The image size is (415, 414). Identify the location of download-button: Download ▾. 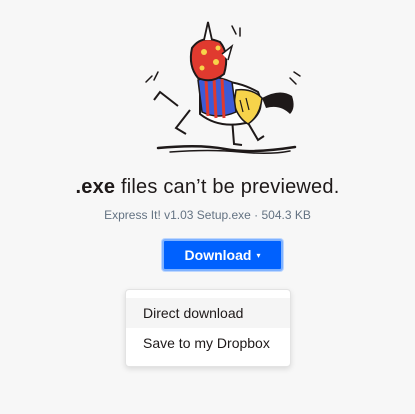
(222, 255).